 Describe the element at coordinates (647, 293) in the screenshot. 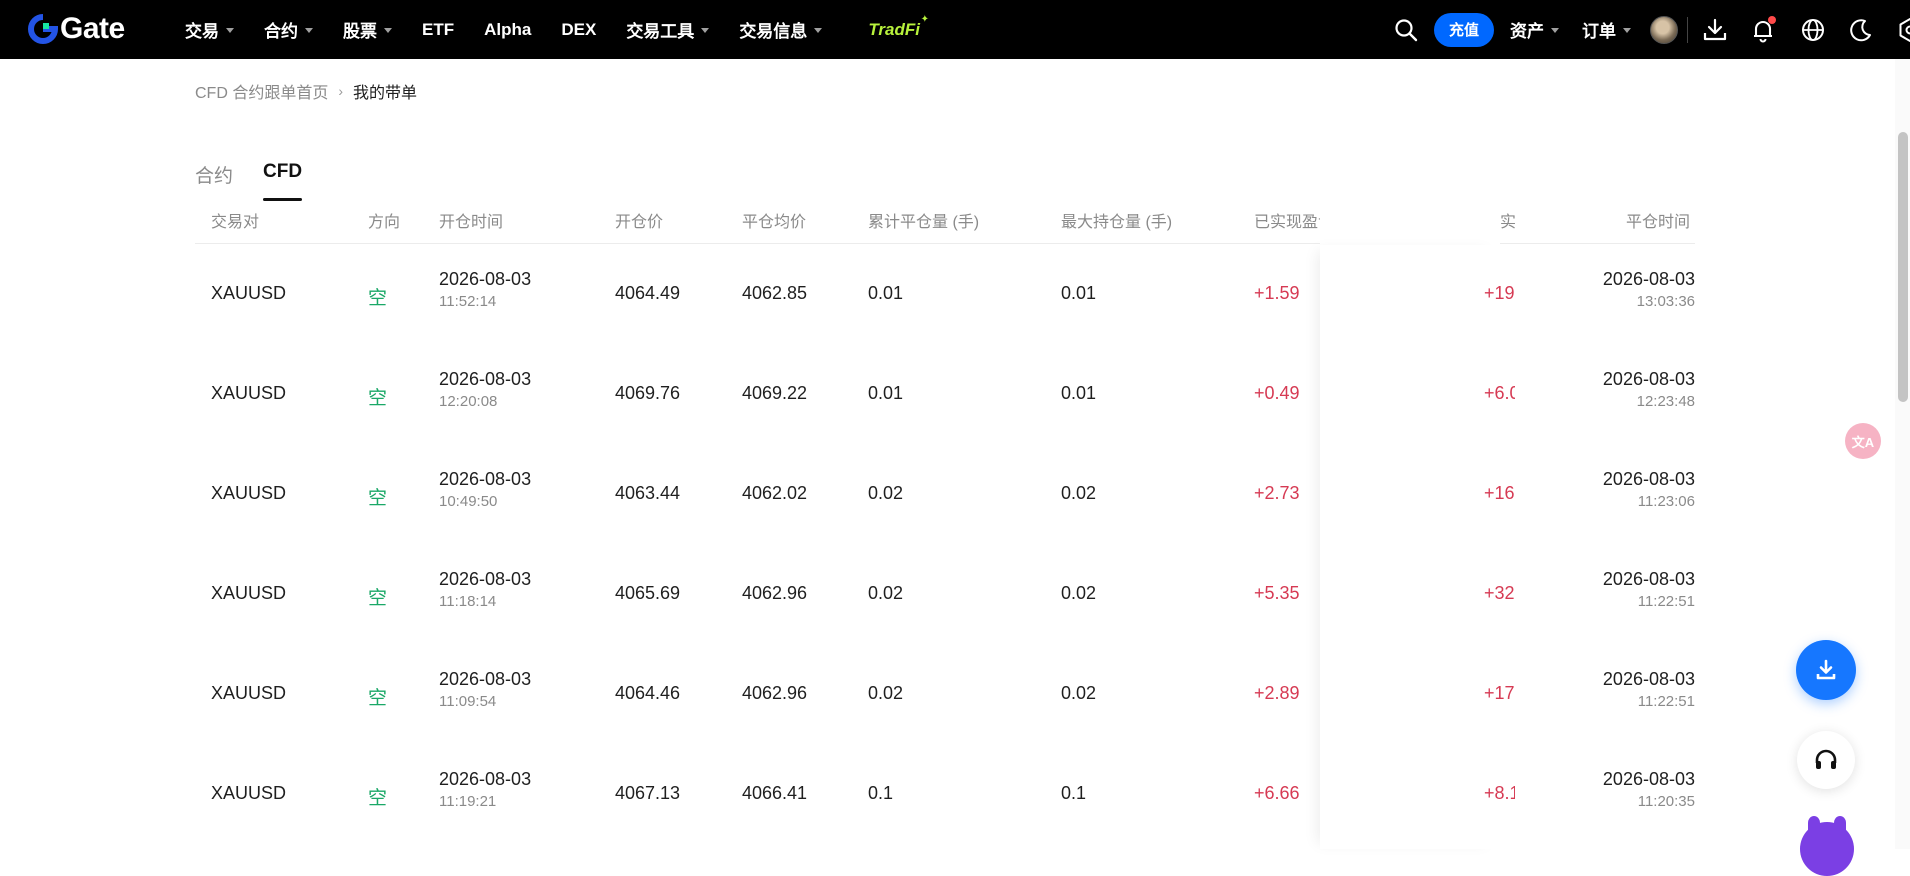

I see `cell-open-price: 4064.49` at that location.